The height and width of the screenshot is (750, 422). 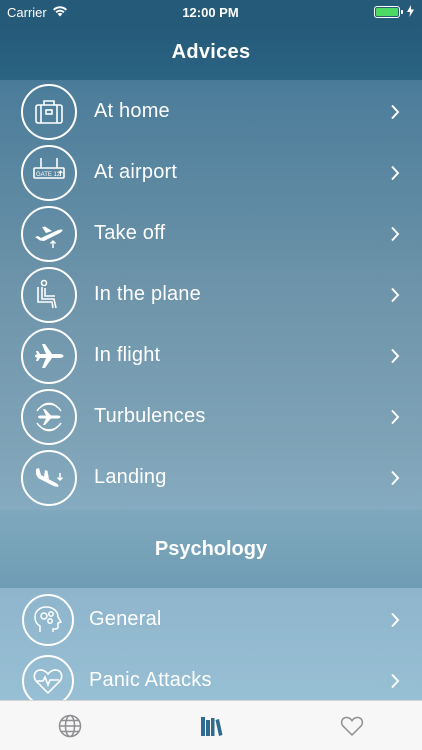 I want to click on battery-fill, so click(x=387, y=12).